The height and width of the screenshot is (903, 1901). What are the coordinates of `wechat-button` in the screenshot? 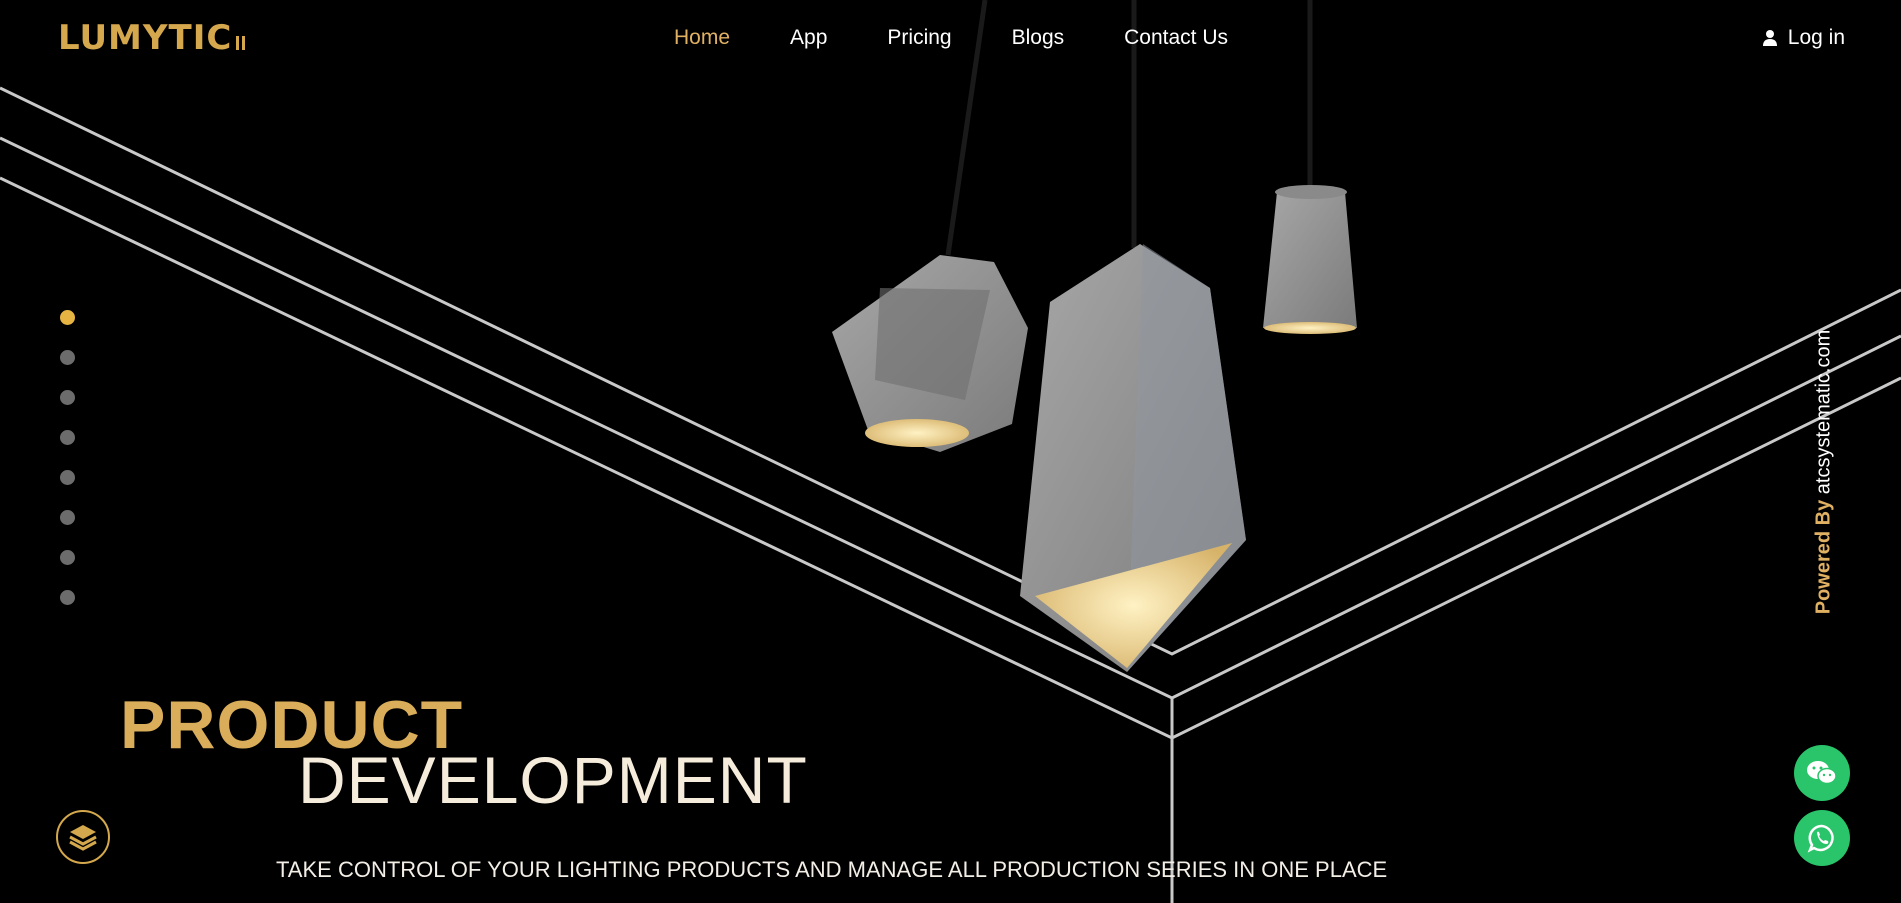 It's located at (1822, 773).